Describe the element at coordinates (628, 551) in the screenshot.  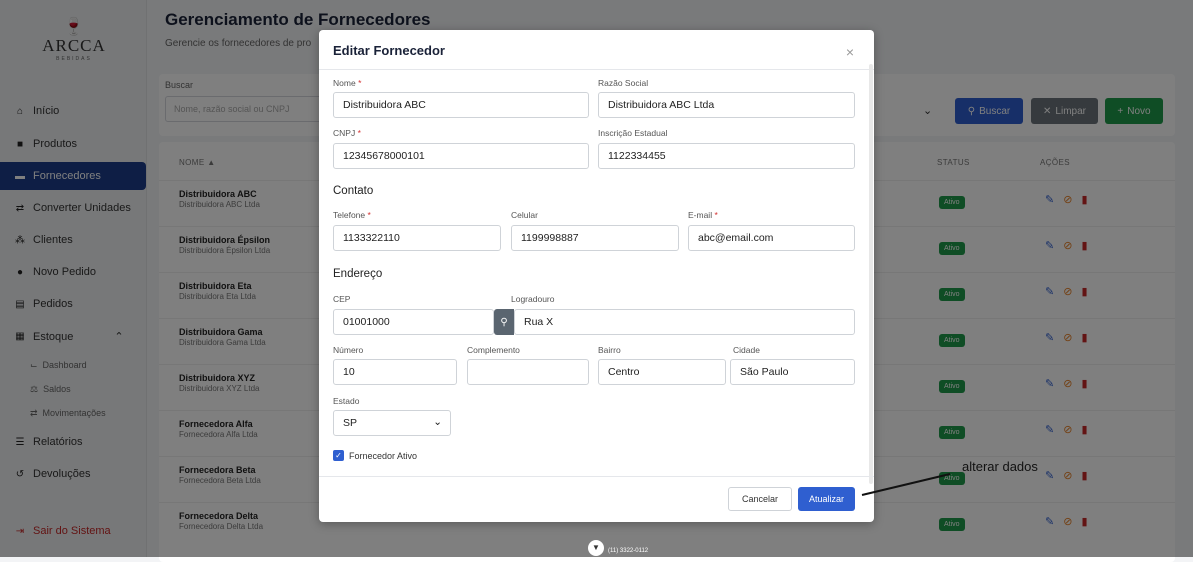
I see `footer-phone: (11) 3322-0112` at that location.